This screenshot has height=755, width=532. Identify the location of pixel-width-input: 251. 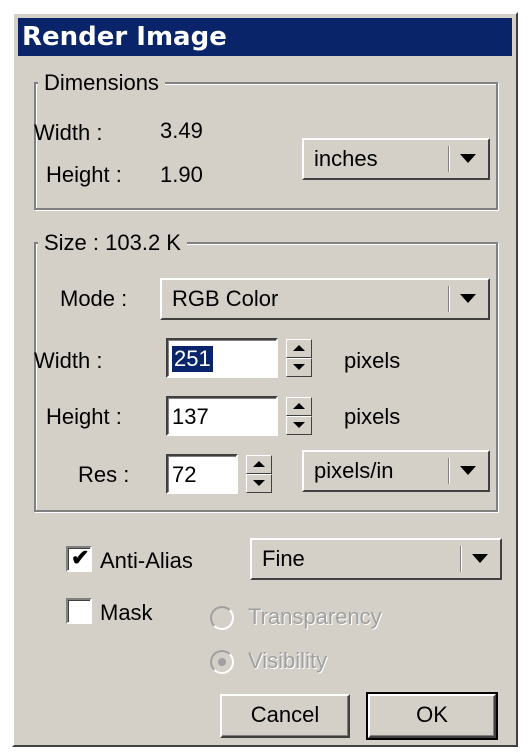
(222, 358).